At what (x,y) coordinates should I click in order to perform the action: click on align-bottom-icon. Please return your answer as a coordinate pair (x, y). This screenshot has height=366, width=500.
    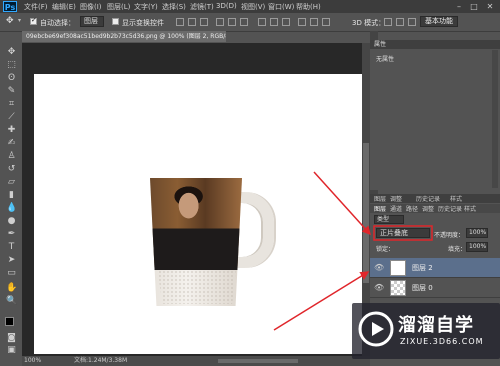
    Looking at the image, I should click on (204, 22).